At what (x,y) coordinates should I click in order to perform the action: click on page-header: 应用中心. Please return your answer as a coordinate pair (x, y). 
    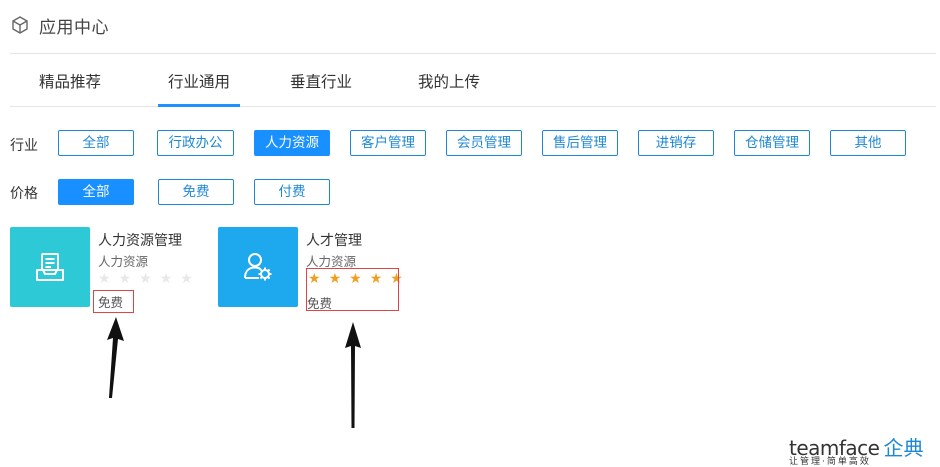
    Looking at the image, I should click on (59, 25).